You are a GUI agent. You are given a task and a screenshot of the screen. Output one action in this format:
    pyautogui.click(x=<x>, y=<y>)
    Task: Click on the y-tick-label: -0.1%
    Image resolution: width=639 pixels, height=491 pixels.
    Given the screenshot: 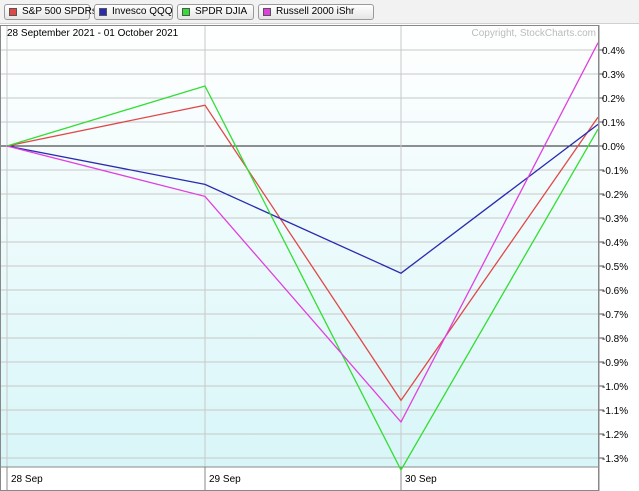 What is the action you would take?
    pyautogui.click(x=615, y=171)
    